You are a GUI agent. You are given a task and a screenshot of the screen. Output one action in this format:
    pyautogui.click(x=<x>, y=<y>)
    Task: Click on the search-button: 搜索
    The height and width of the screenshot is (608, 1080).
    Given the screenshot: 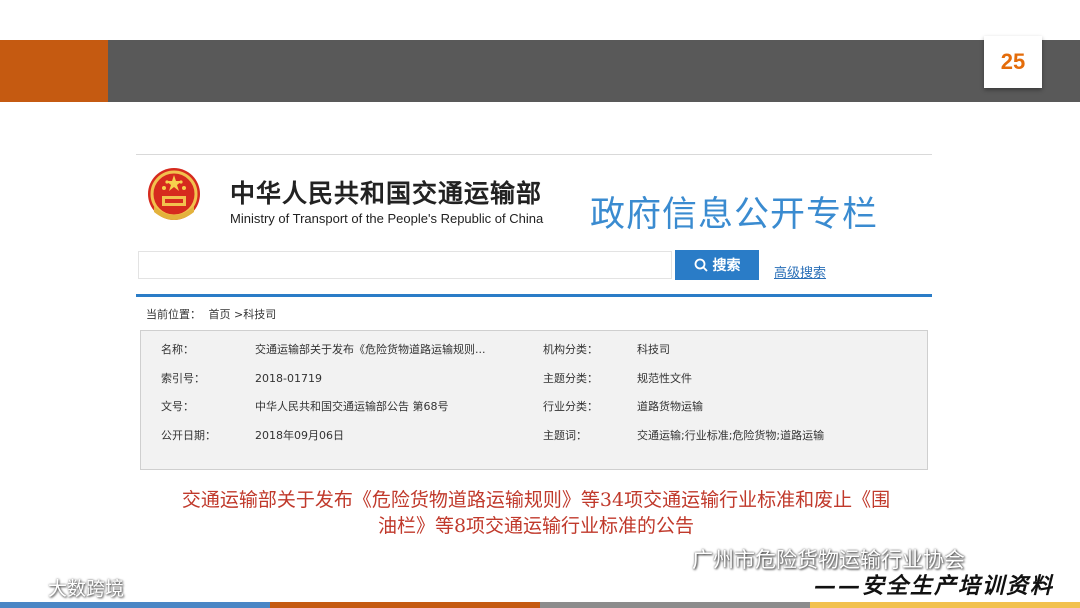 What is the action you would take?
    pyautogui.click(x=717, y=265)
    